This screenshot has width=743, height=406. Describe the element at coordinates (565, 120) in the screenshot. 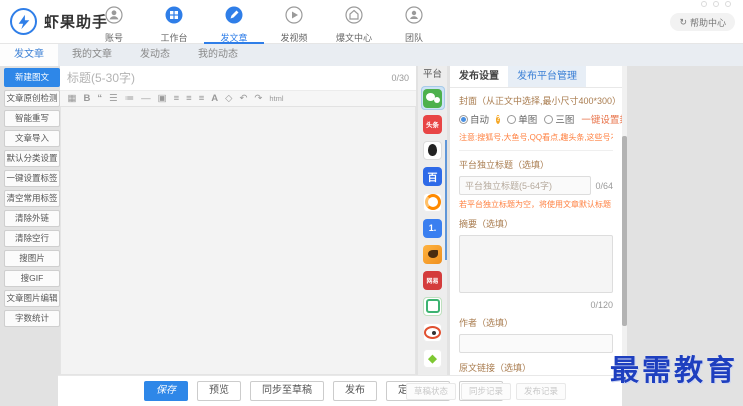

I see `radio-label: 三图` at that location.